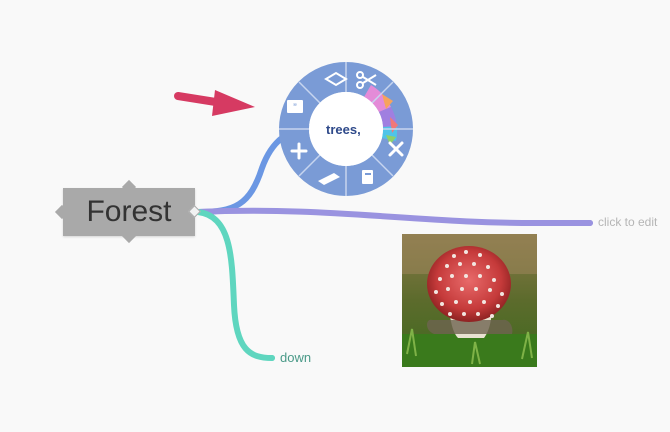  Describe the element at coordinates (367, 177) in the screenshot. I see `paste-icon` at that location.